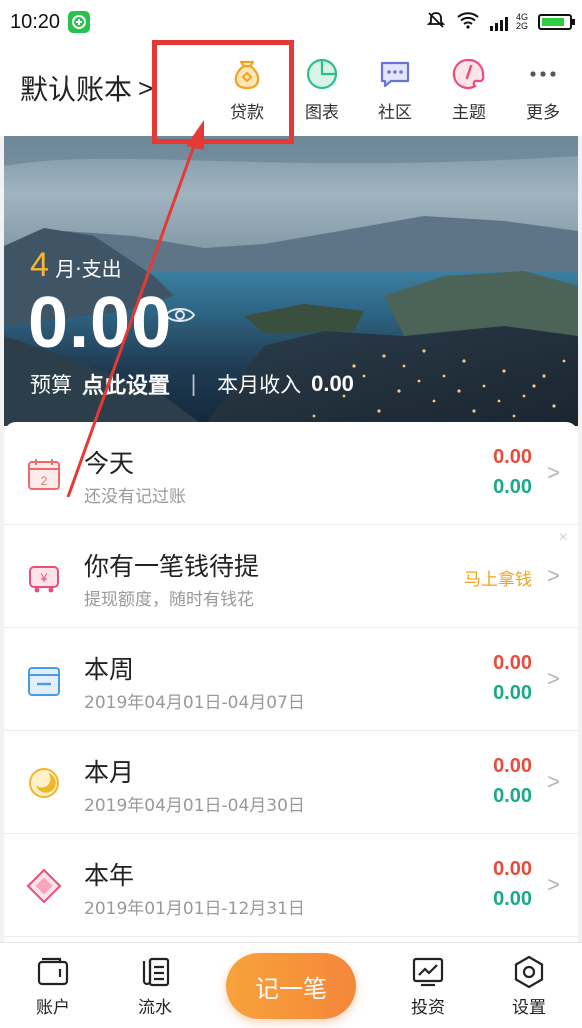 This screenshot has height=1028, width=582. I want to click on tab-flow: 流水, so click(155, 986).